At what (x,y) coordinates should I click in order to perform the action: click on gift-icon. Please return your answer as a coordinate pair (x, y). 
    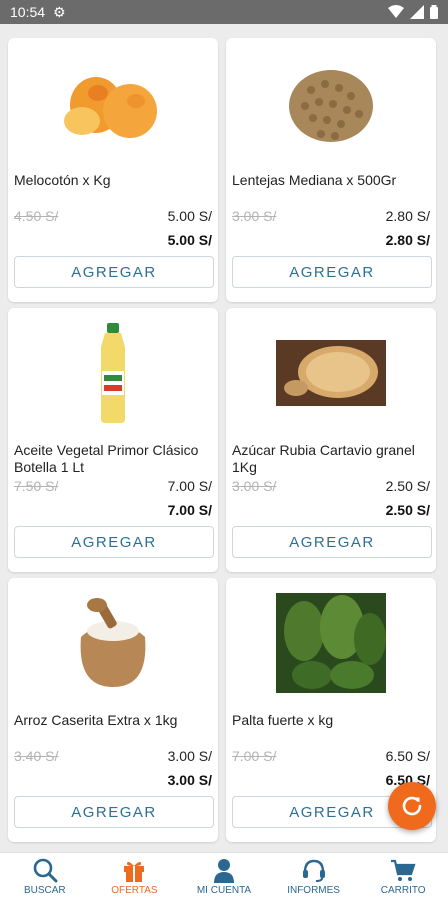
    Looking at the image, I should click on (134, 870).